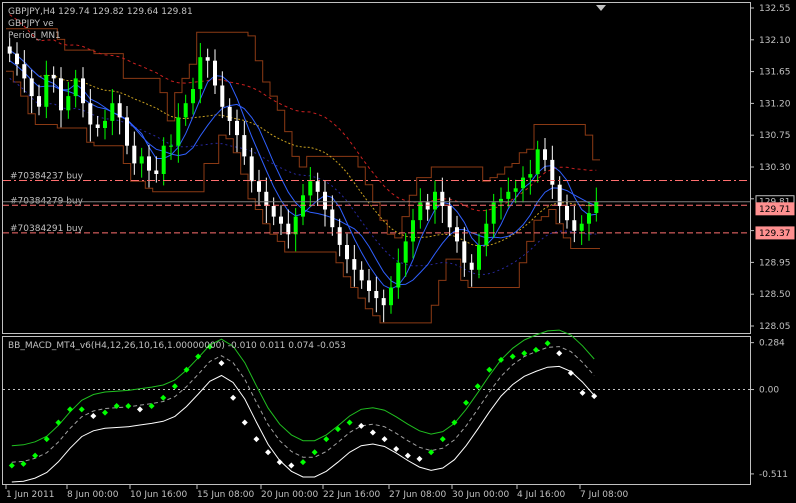  I want to click on main-header-symbol: GBPJPY,H4 129.74 129.82 129.64 129.81, so click(100, 12).